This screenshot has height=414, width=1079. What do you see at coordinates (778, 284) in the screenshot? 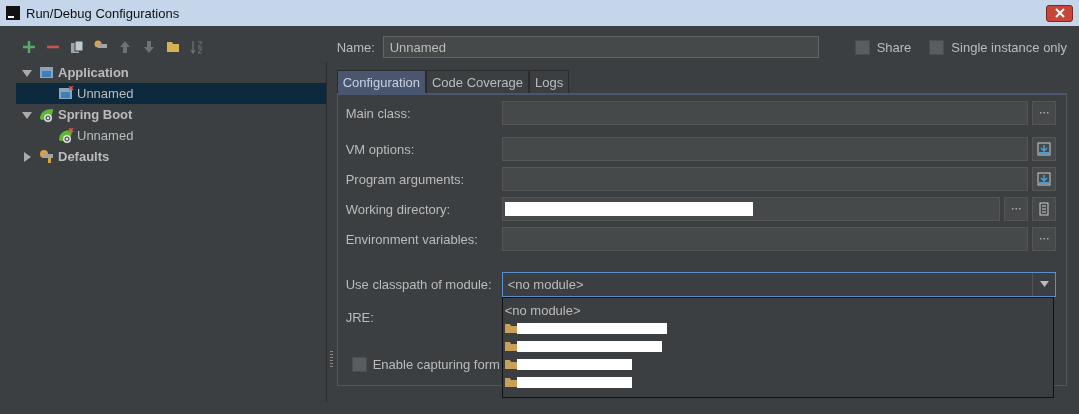
I see `module-dropdown: <no module>` at bounding box center [778, 284].